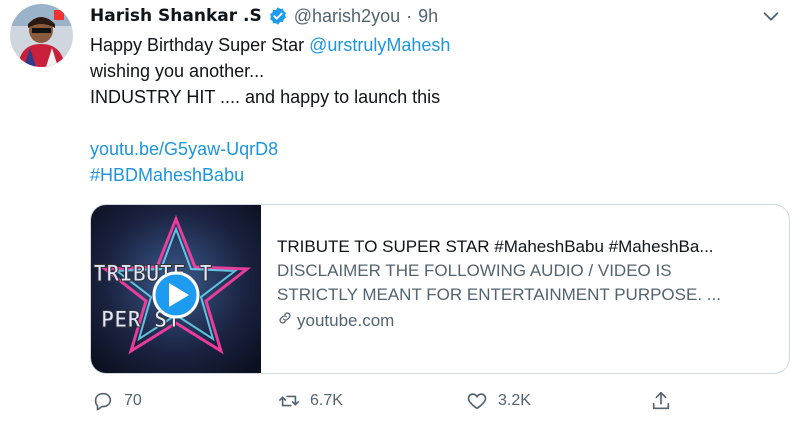 Image resolution: width=800 pixels, height=421 pixels. I want to click on chevron-down-icon, so click(771, 16).